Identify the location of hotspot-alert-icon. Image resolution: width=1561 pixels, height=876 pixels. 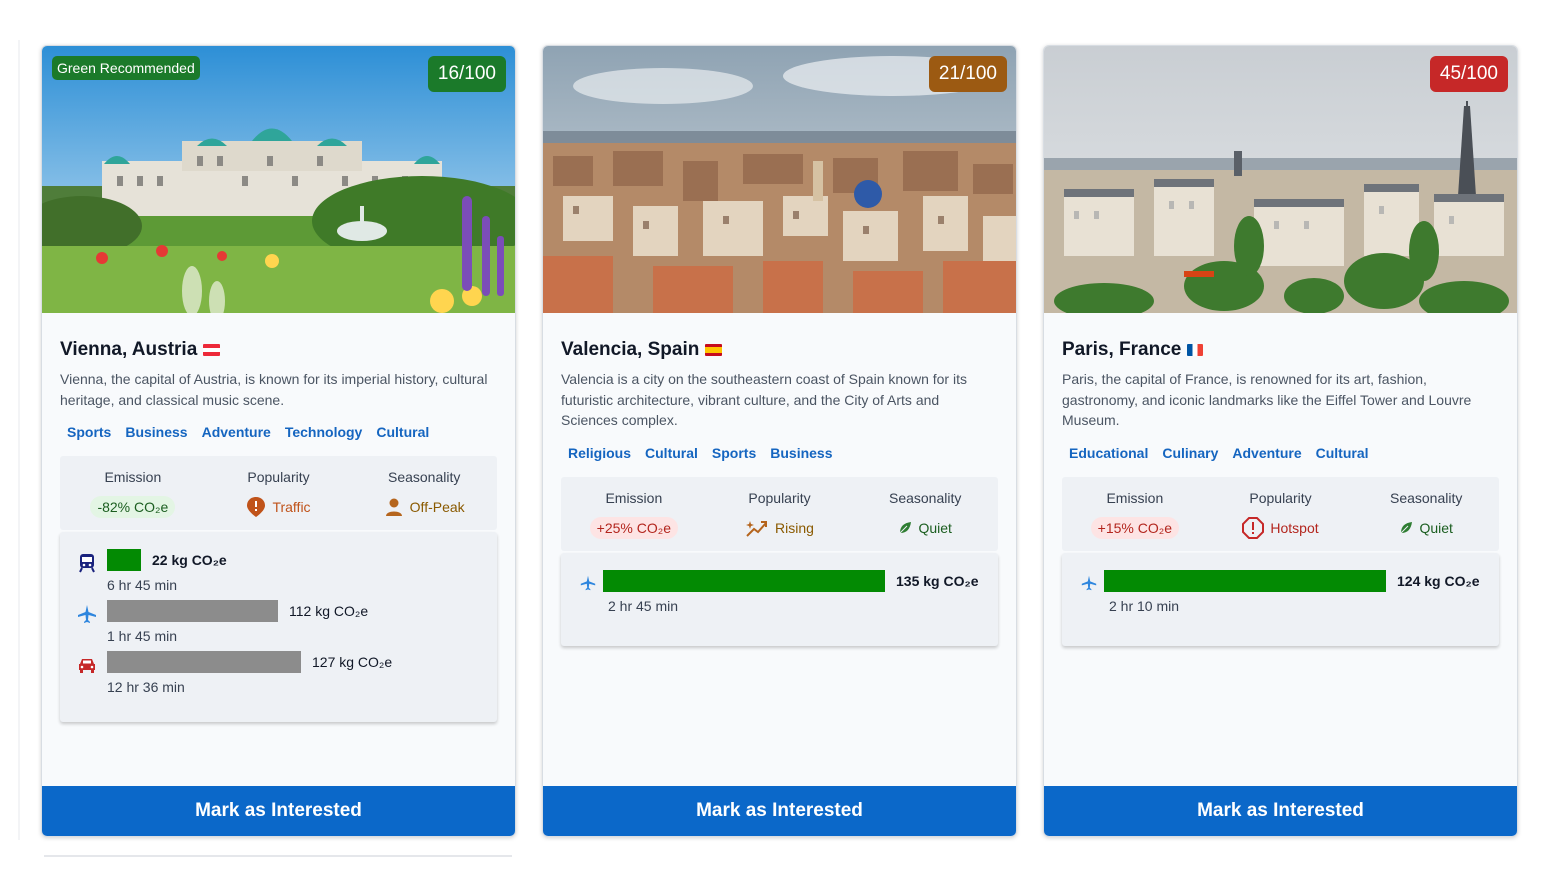
(1253, 527).